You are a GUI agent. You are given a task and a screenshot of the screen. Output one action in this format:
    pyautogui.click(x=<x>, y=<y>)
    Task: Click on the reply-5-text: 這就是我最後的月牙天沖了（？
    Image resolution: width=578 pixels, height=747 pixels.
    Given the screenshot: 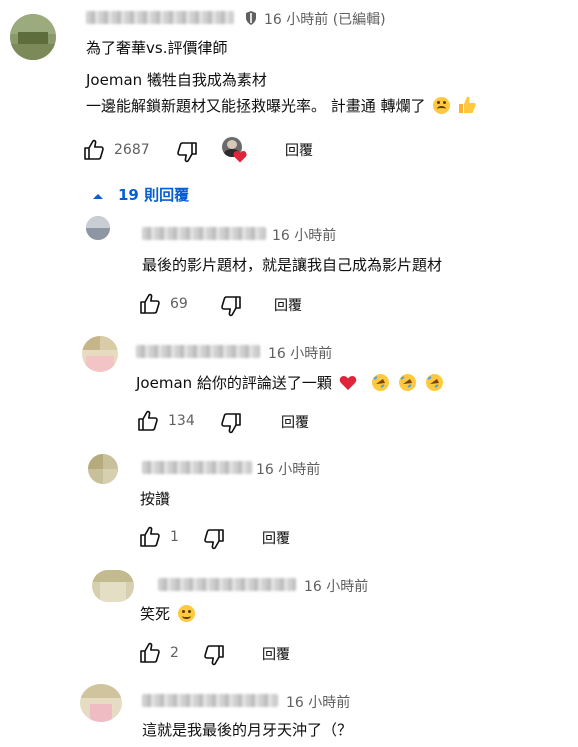 What is the action you would take?
    pyautogui.click(x=247, y=730)
    